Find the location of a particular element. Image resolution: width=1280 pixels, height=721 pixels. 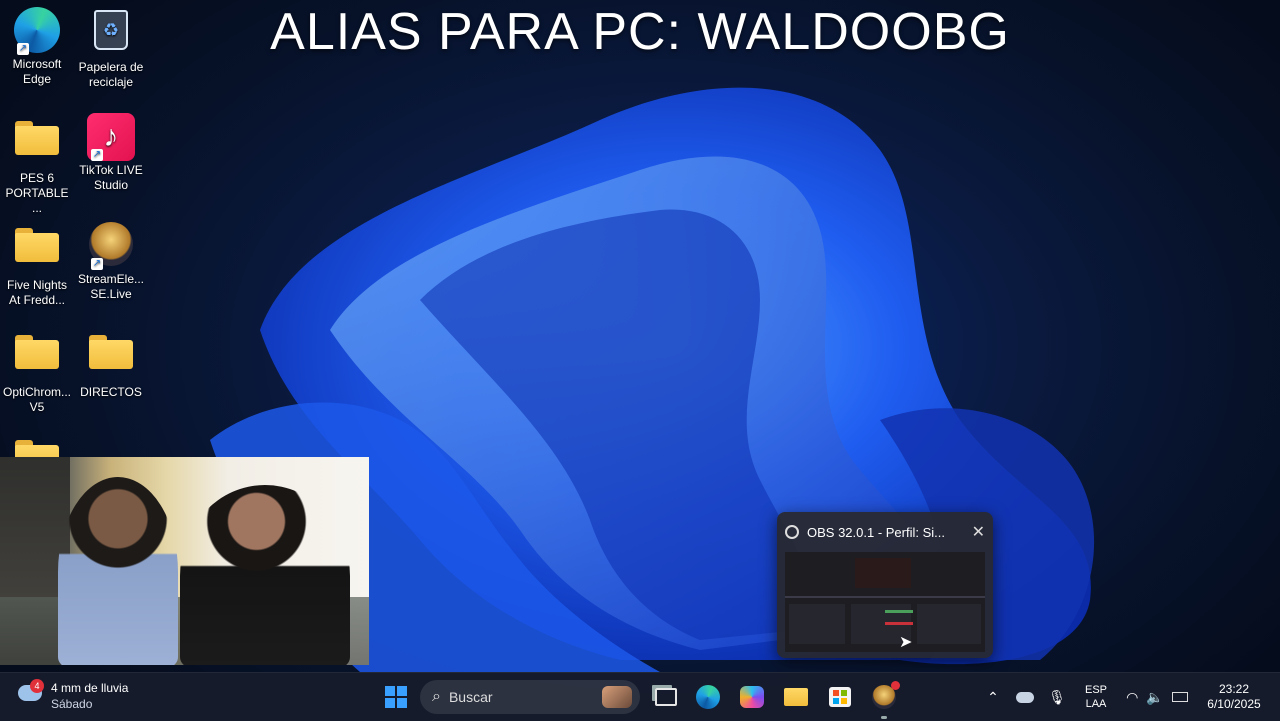

chevron-up-icon: ⌃ is located at coordinates (993, 696).